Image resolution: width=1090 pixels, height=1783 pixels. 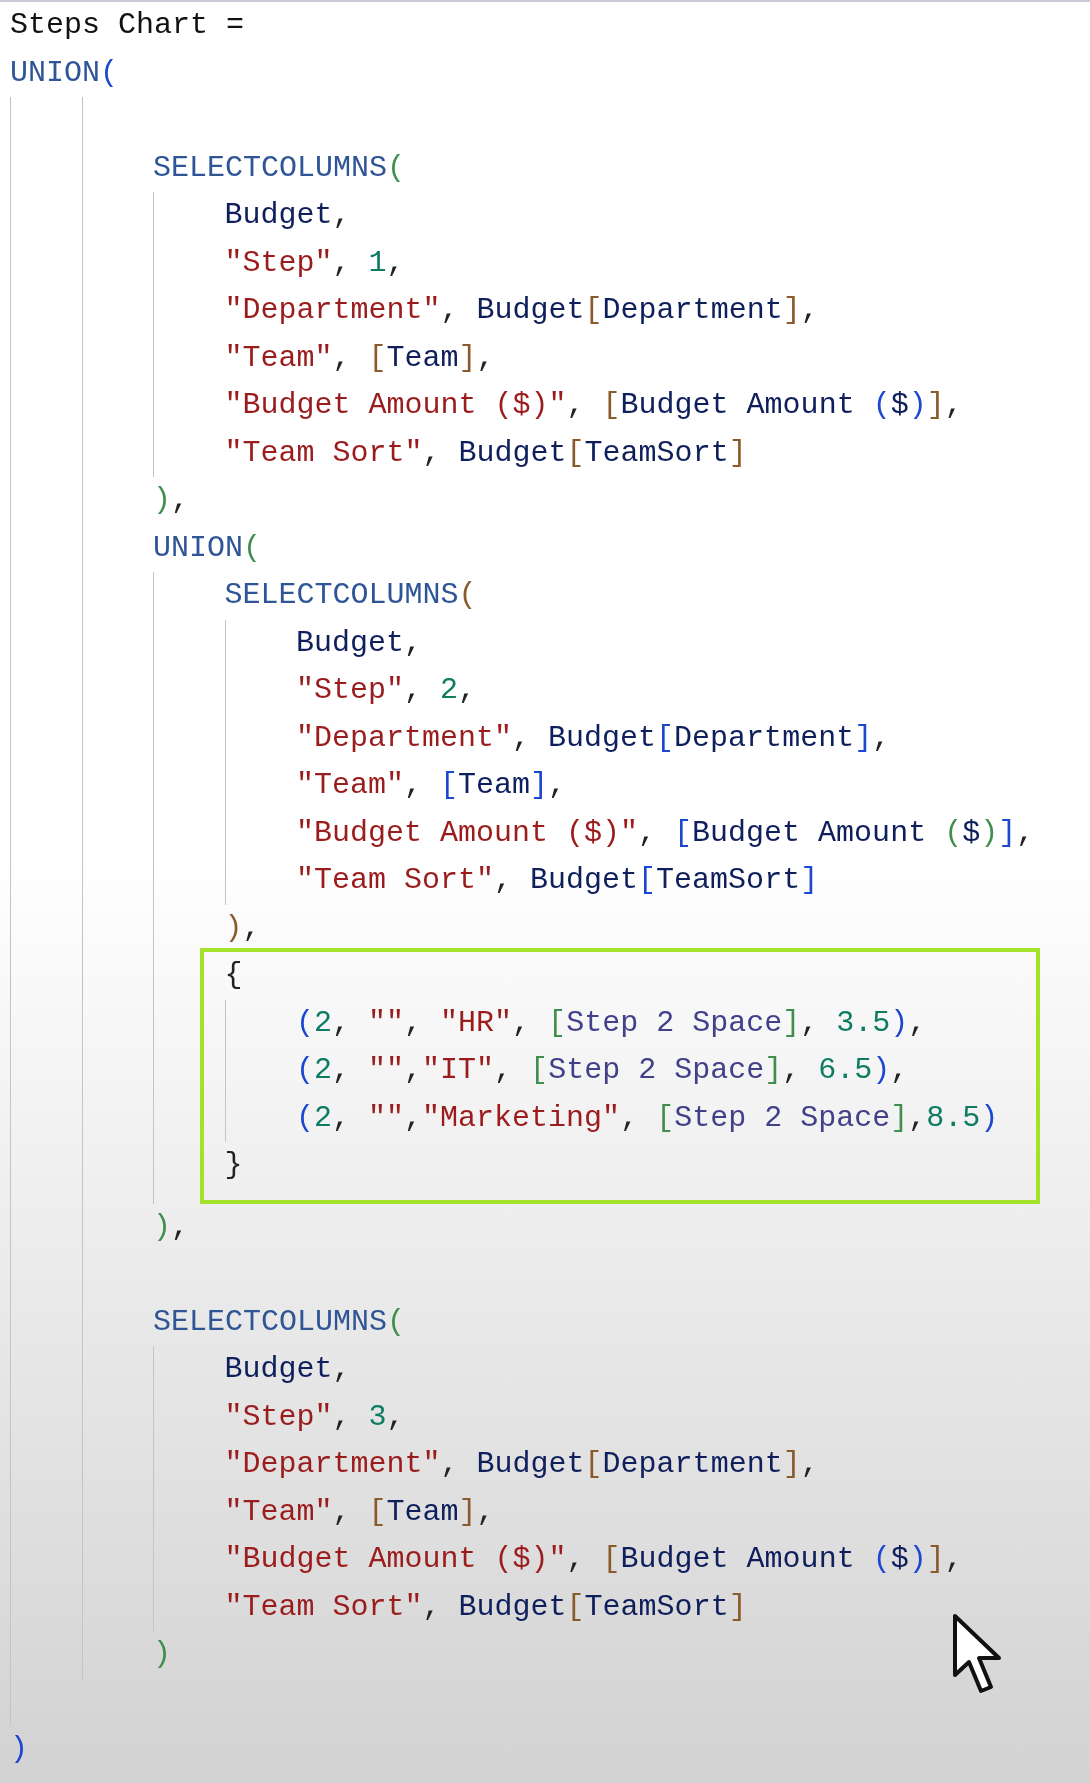 I want to click on code-line: "Step", 2,, so click(x=386, y=690).